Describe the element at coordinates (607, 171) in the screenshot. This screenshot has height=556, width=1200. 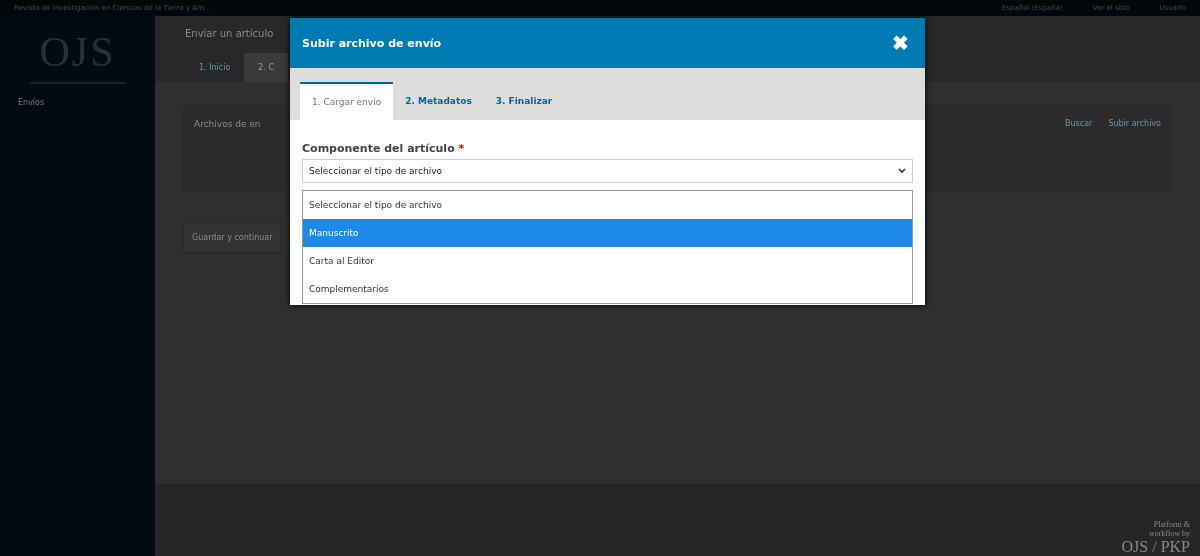
I see `file-type-select: Seleccionar el tipo de archivo` at that location.